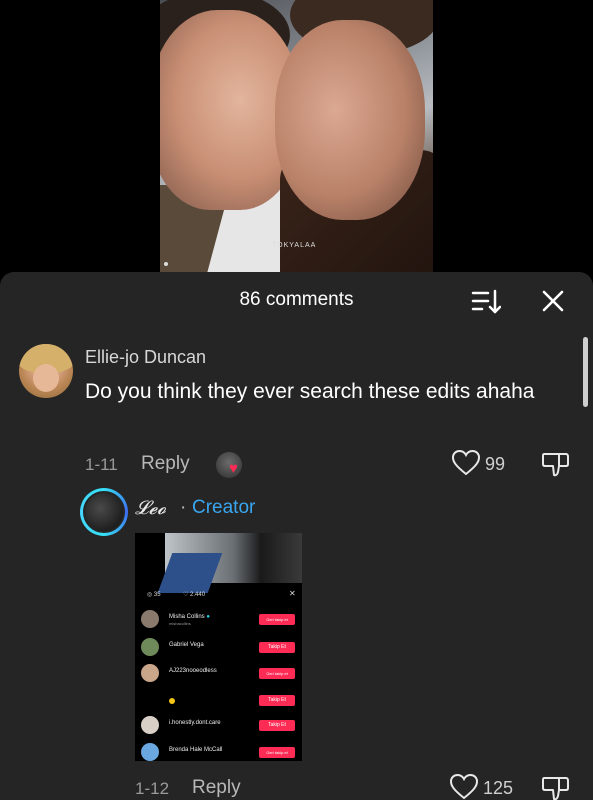 This screenshot has height=800, width=593. What do you see at coordinates (350, 120) in the screenshot?
I see `video-figure` at bounding box center [350, 120].